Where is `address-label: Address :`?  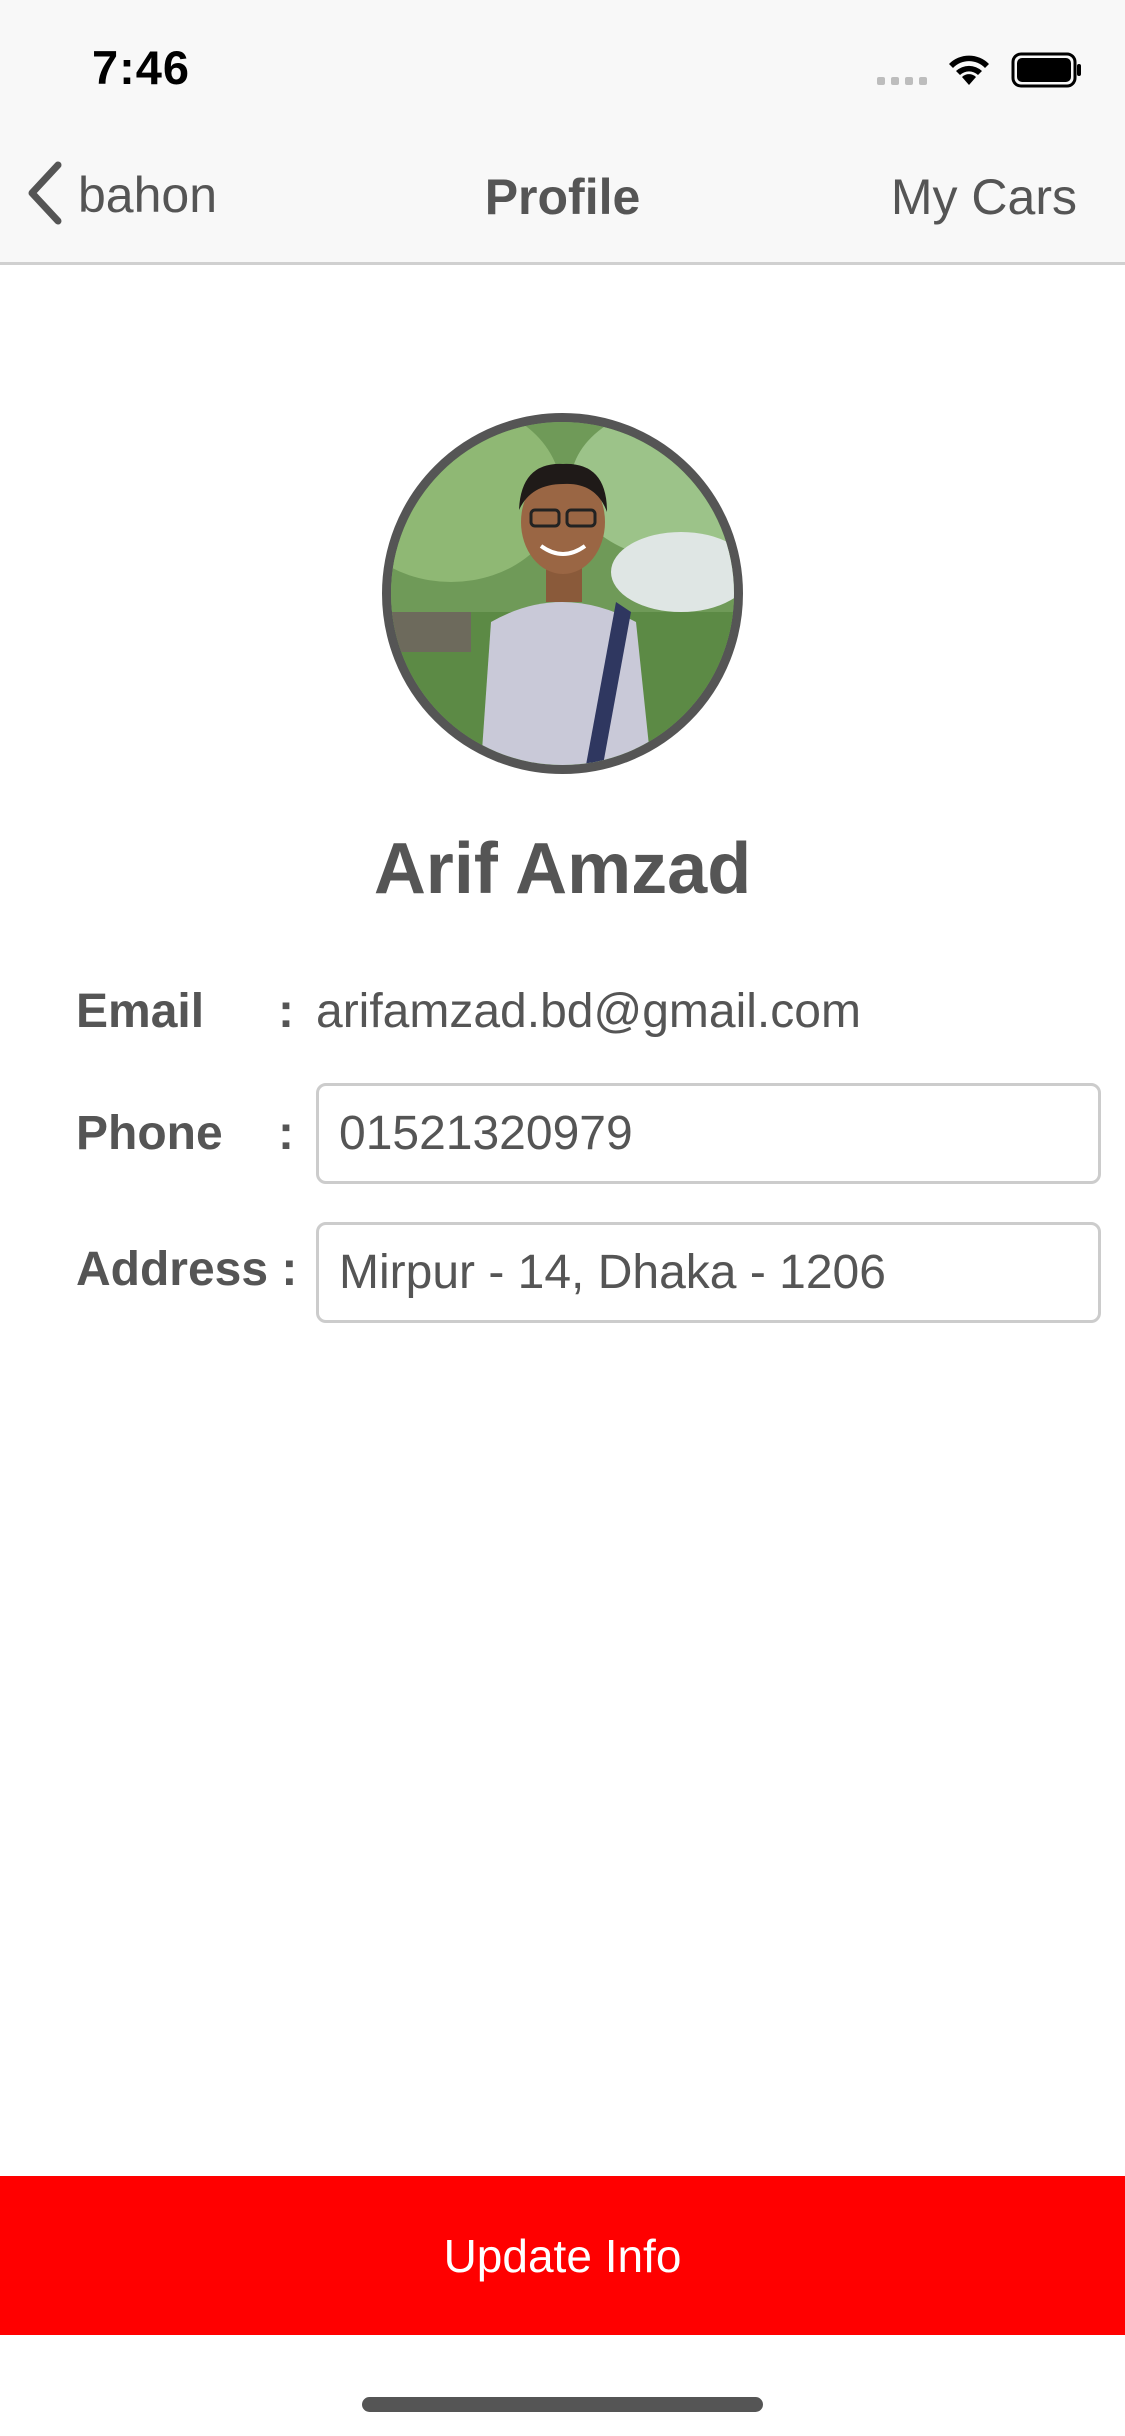
address-label: Address : is located at coordinates (187, 1269).